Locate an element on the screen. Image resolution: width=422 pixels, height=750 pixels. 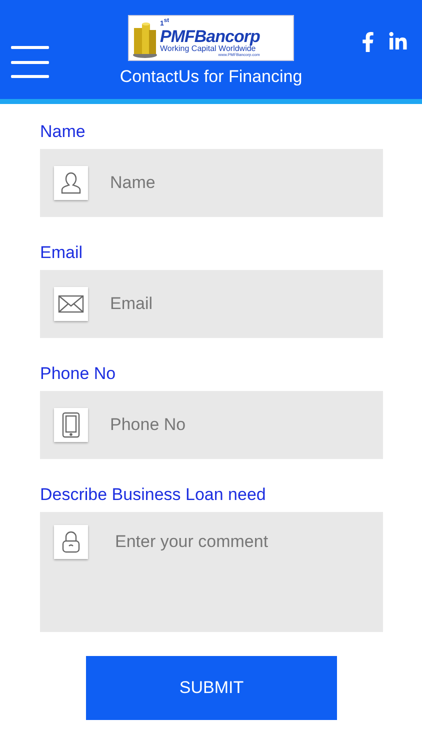
lock-icon is located at coordinates (71, 542).